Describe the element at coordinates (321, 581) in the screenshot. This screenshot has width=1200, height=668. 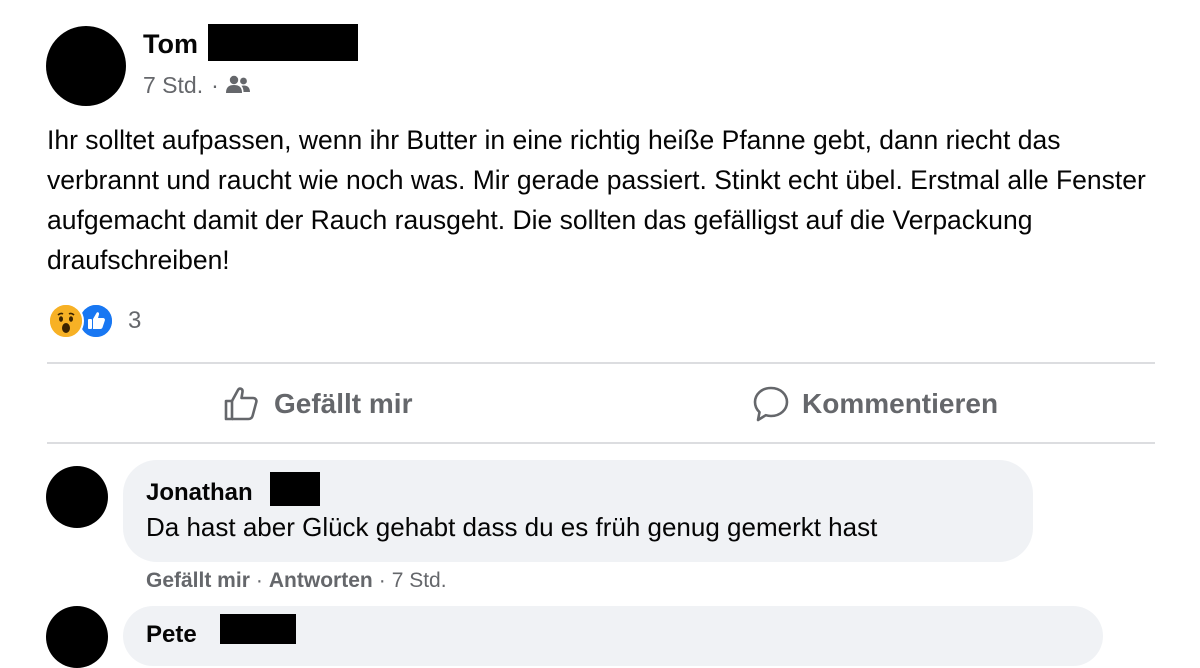
I see `comment-reply-button: Antworten` at that location.